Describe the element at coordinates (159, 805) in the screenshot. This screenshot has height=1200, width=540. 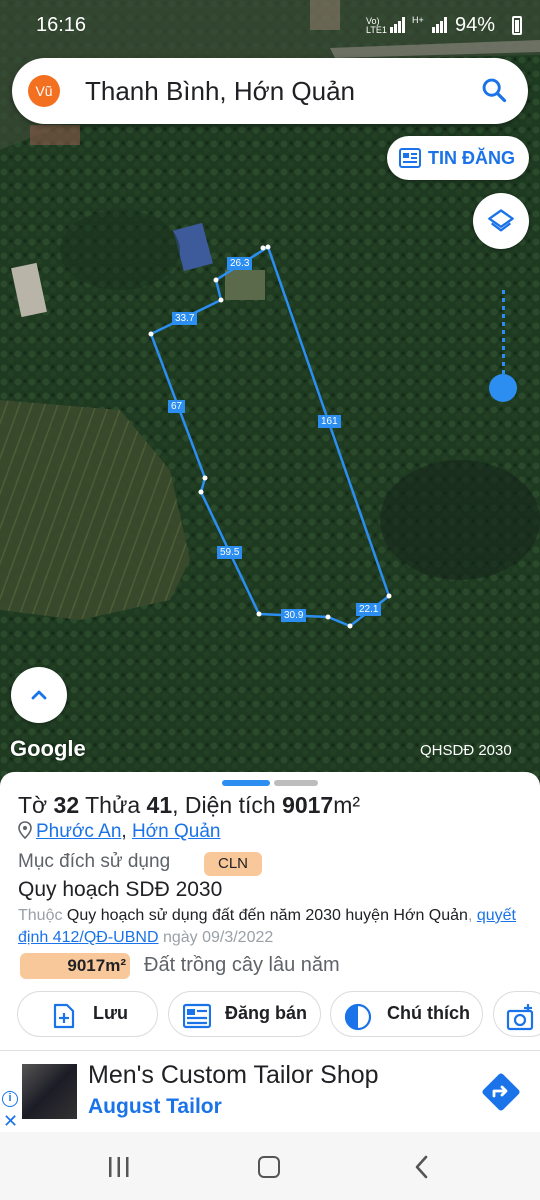
I see `lot-number: 41` at that location.